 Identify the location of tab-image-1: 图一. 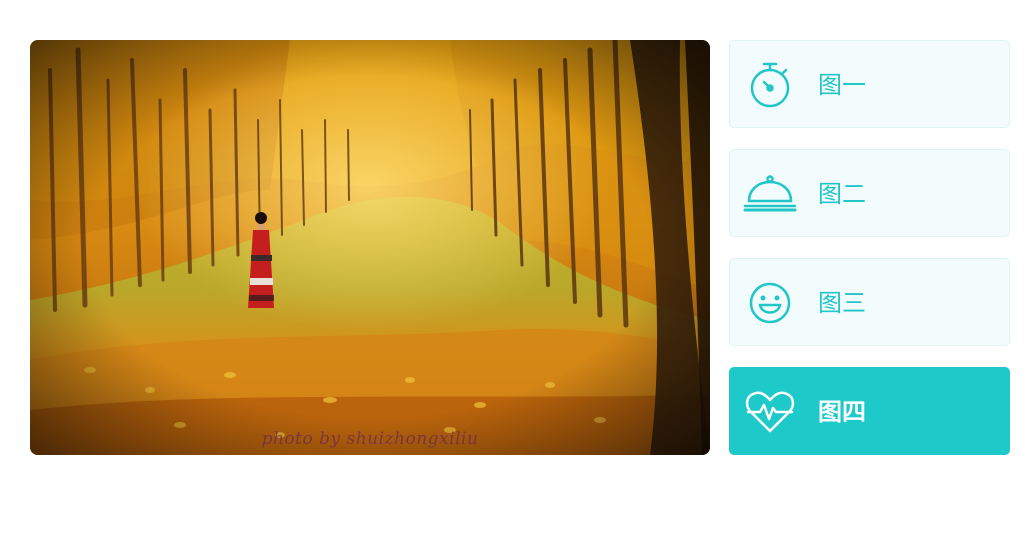
(869, 84).